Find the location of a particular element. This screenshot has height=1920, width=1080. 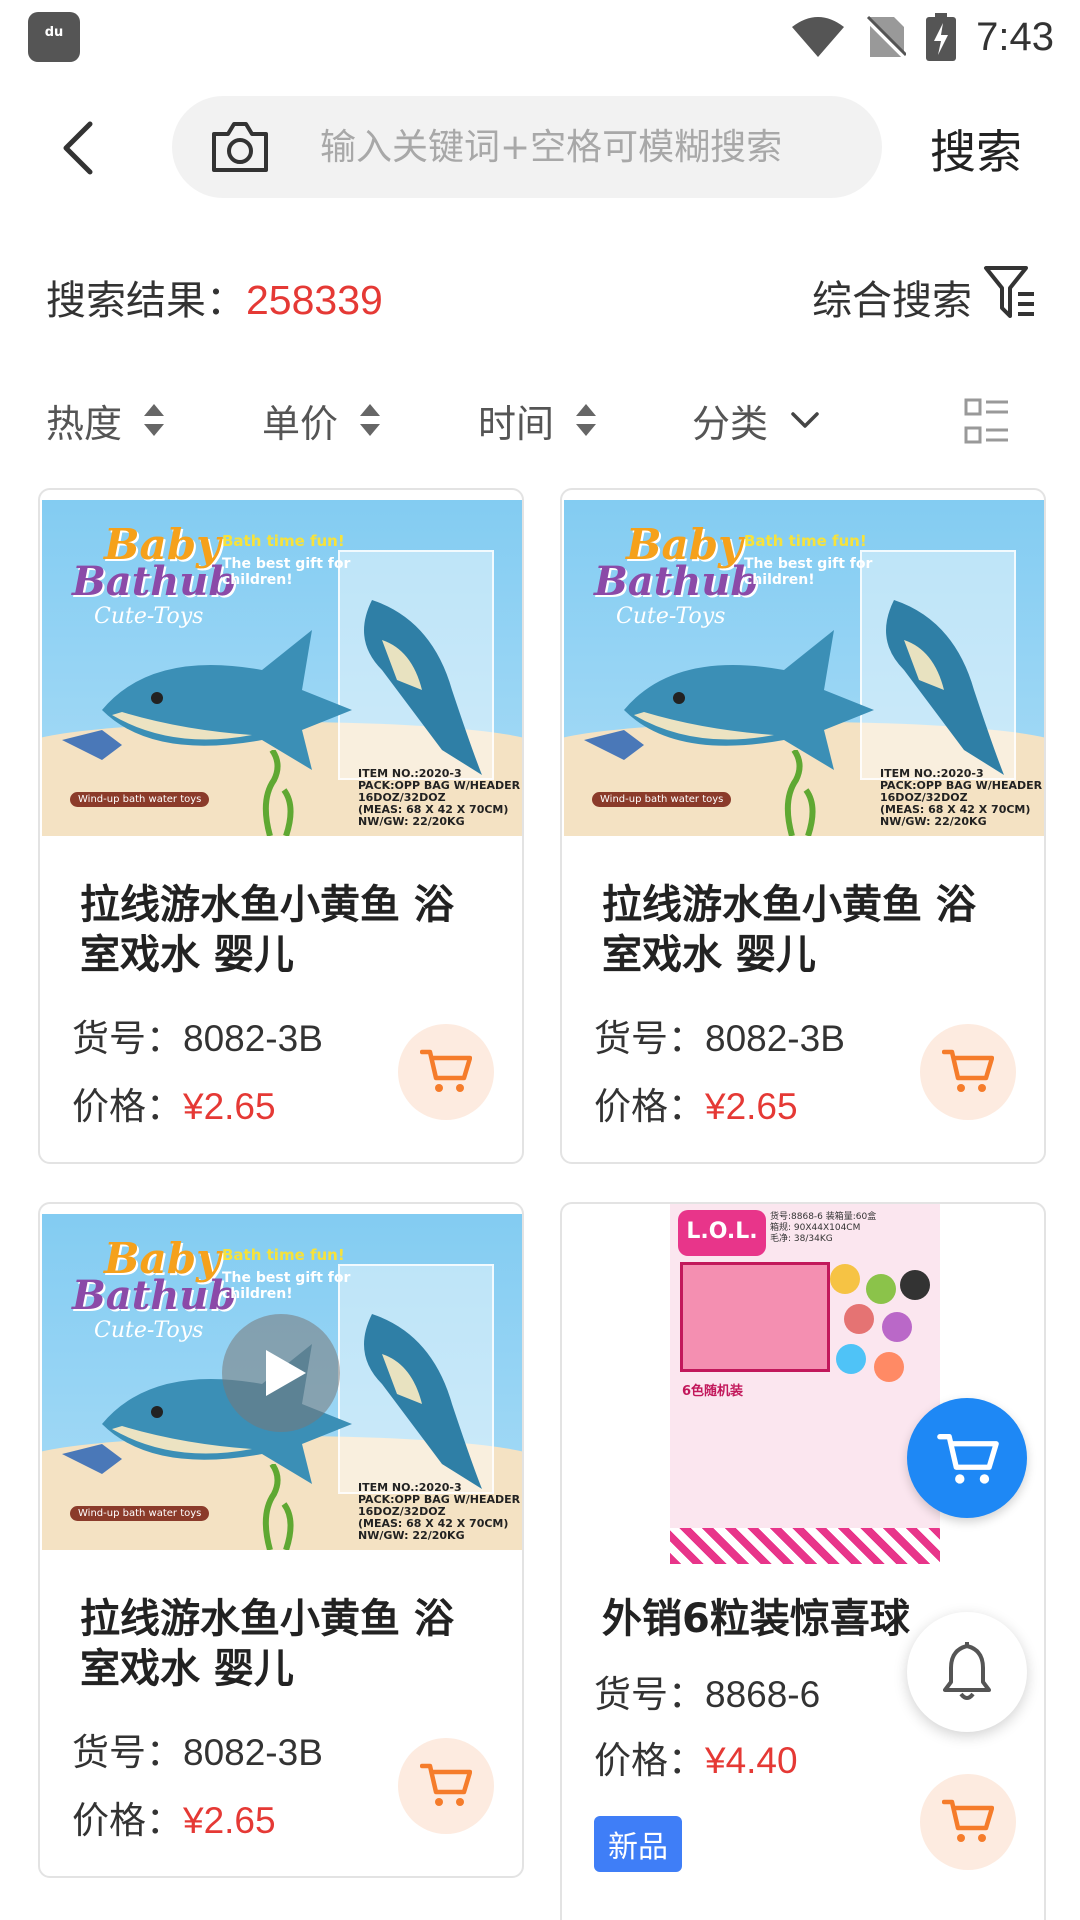

list-layout-icon is located at coordinates (987, 421).